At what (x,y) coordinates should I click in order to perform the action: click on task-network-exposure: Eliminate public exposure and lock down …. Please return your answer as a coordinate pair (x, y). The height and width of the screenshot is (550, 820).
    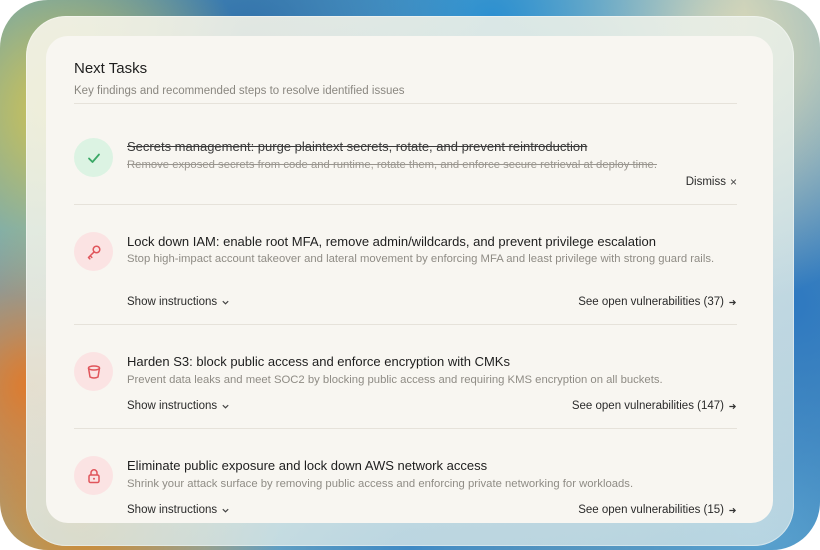
    Looking at the image, I should click on (405, 487).